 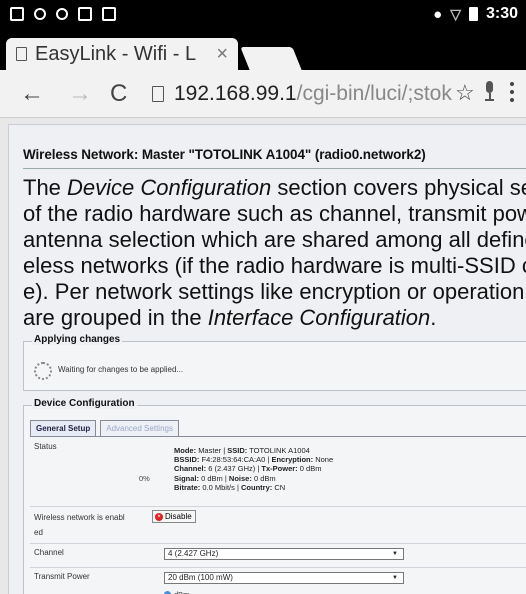 What do you see at coordinates (85, 14) in the screenshot?
I see `phone-icon` at bounding box center [85, 14].